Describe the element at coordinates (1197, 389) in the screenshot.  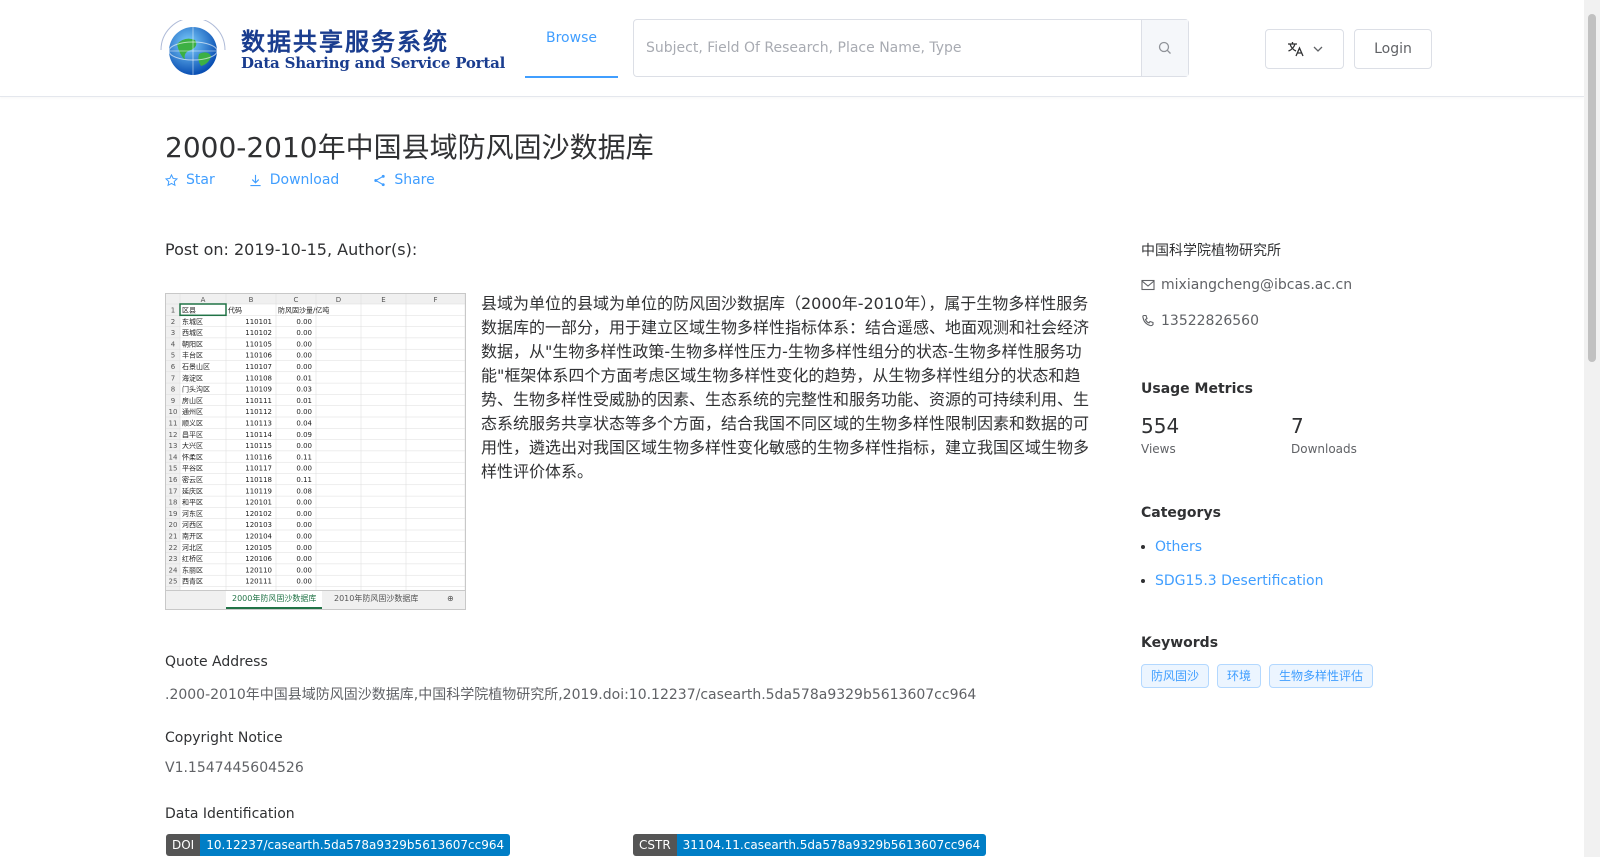
I see `usage-metrics-title: Usage Metrics` at that location.